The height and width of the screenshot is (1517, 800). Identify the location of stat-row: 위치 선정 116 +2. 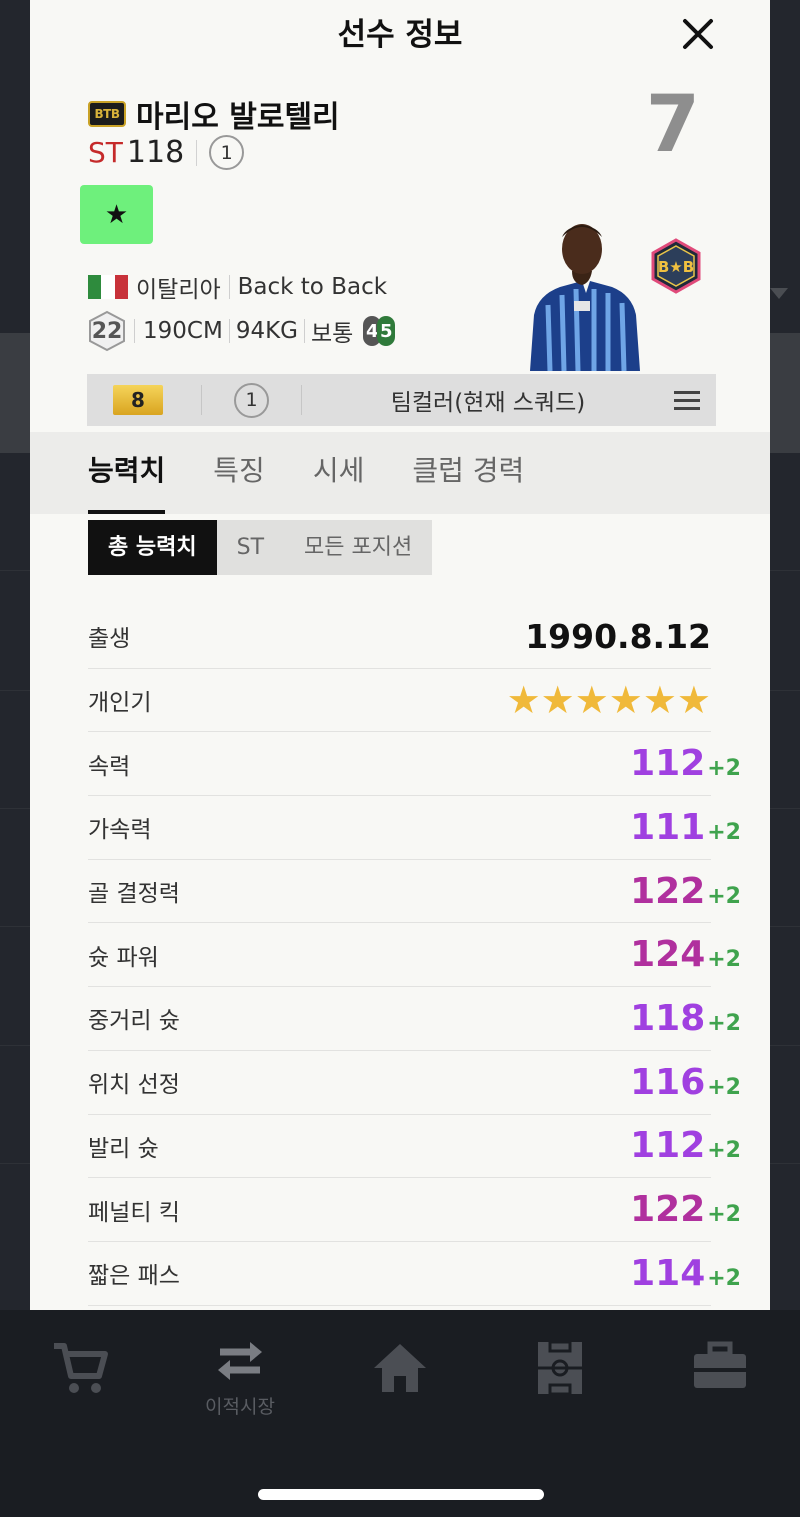
(414, 1083).